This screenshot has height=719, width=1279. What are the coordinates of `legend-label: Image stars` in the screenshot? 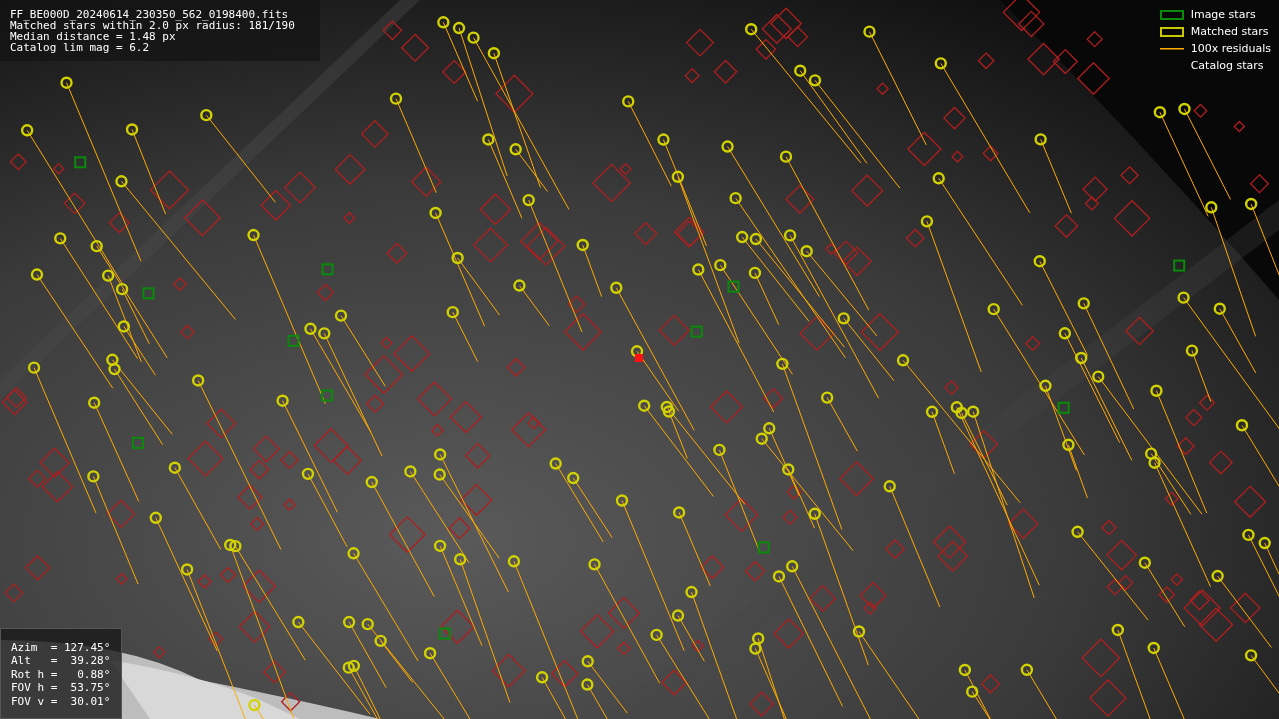 It's located at (1223, 14).